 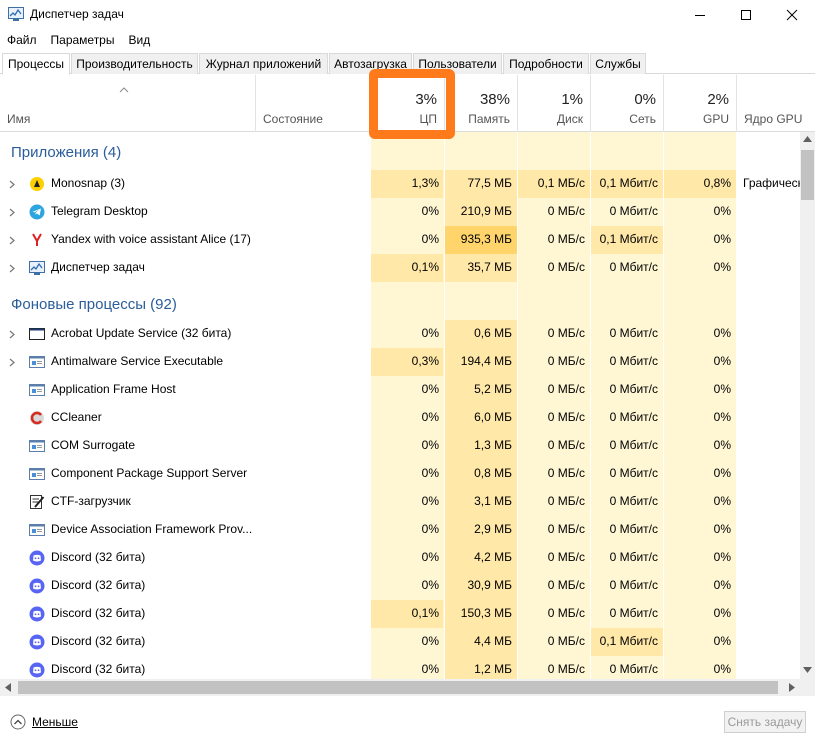 I want to click on collapse-circle-icon, so click(x=18, y=722).